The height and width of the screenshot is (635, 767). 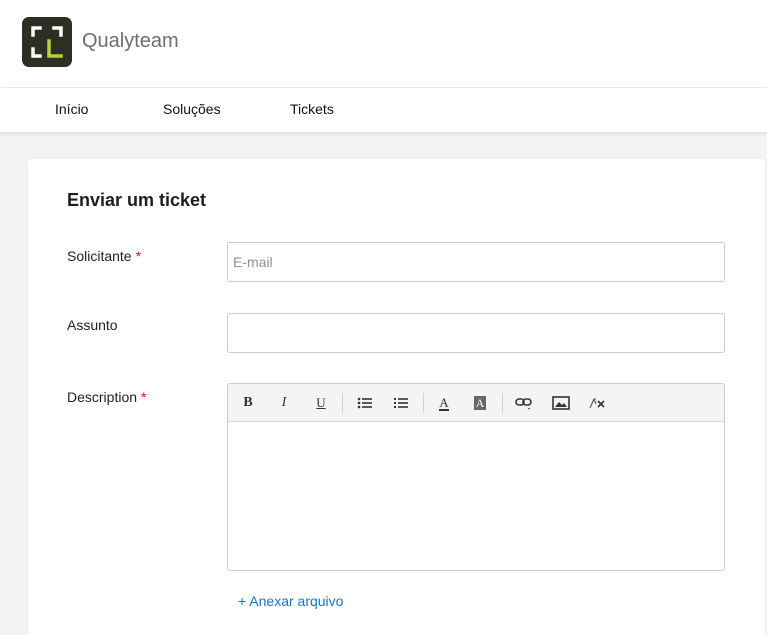 I want to click on form-title: Enviar um ticket, so click(x=137, y=200).